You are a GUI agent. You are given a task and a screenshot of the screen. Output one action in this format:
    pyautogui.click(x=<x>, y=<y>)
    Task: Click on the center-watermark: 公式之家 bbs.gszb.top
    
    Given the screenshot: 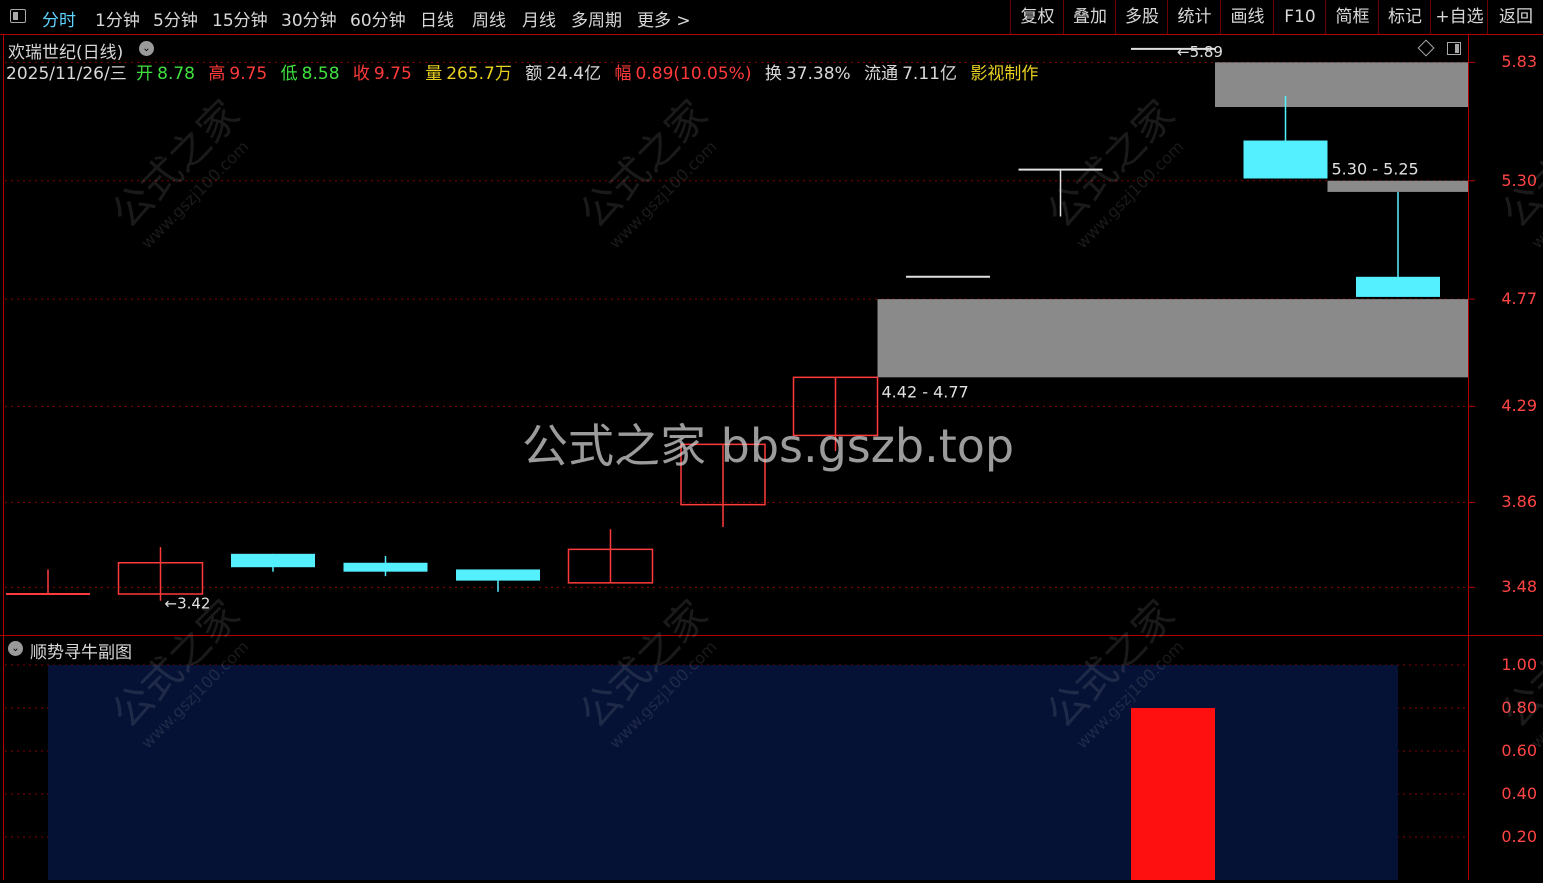 What is the action you would take?
    pyautogui.click(x=768, y=446)
    